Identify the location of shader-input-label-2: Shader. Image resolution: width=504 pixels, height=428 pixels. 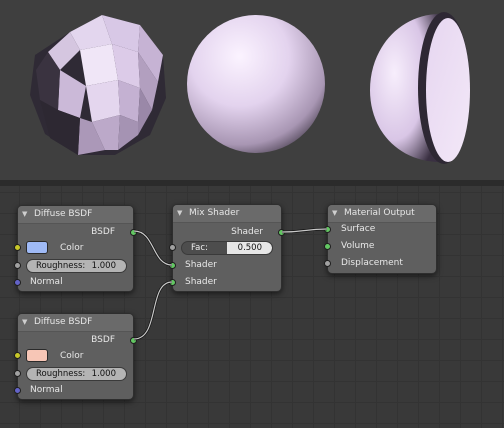
(201, 282).